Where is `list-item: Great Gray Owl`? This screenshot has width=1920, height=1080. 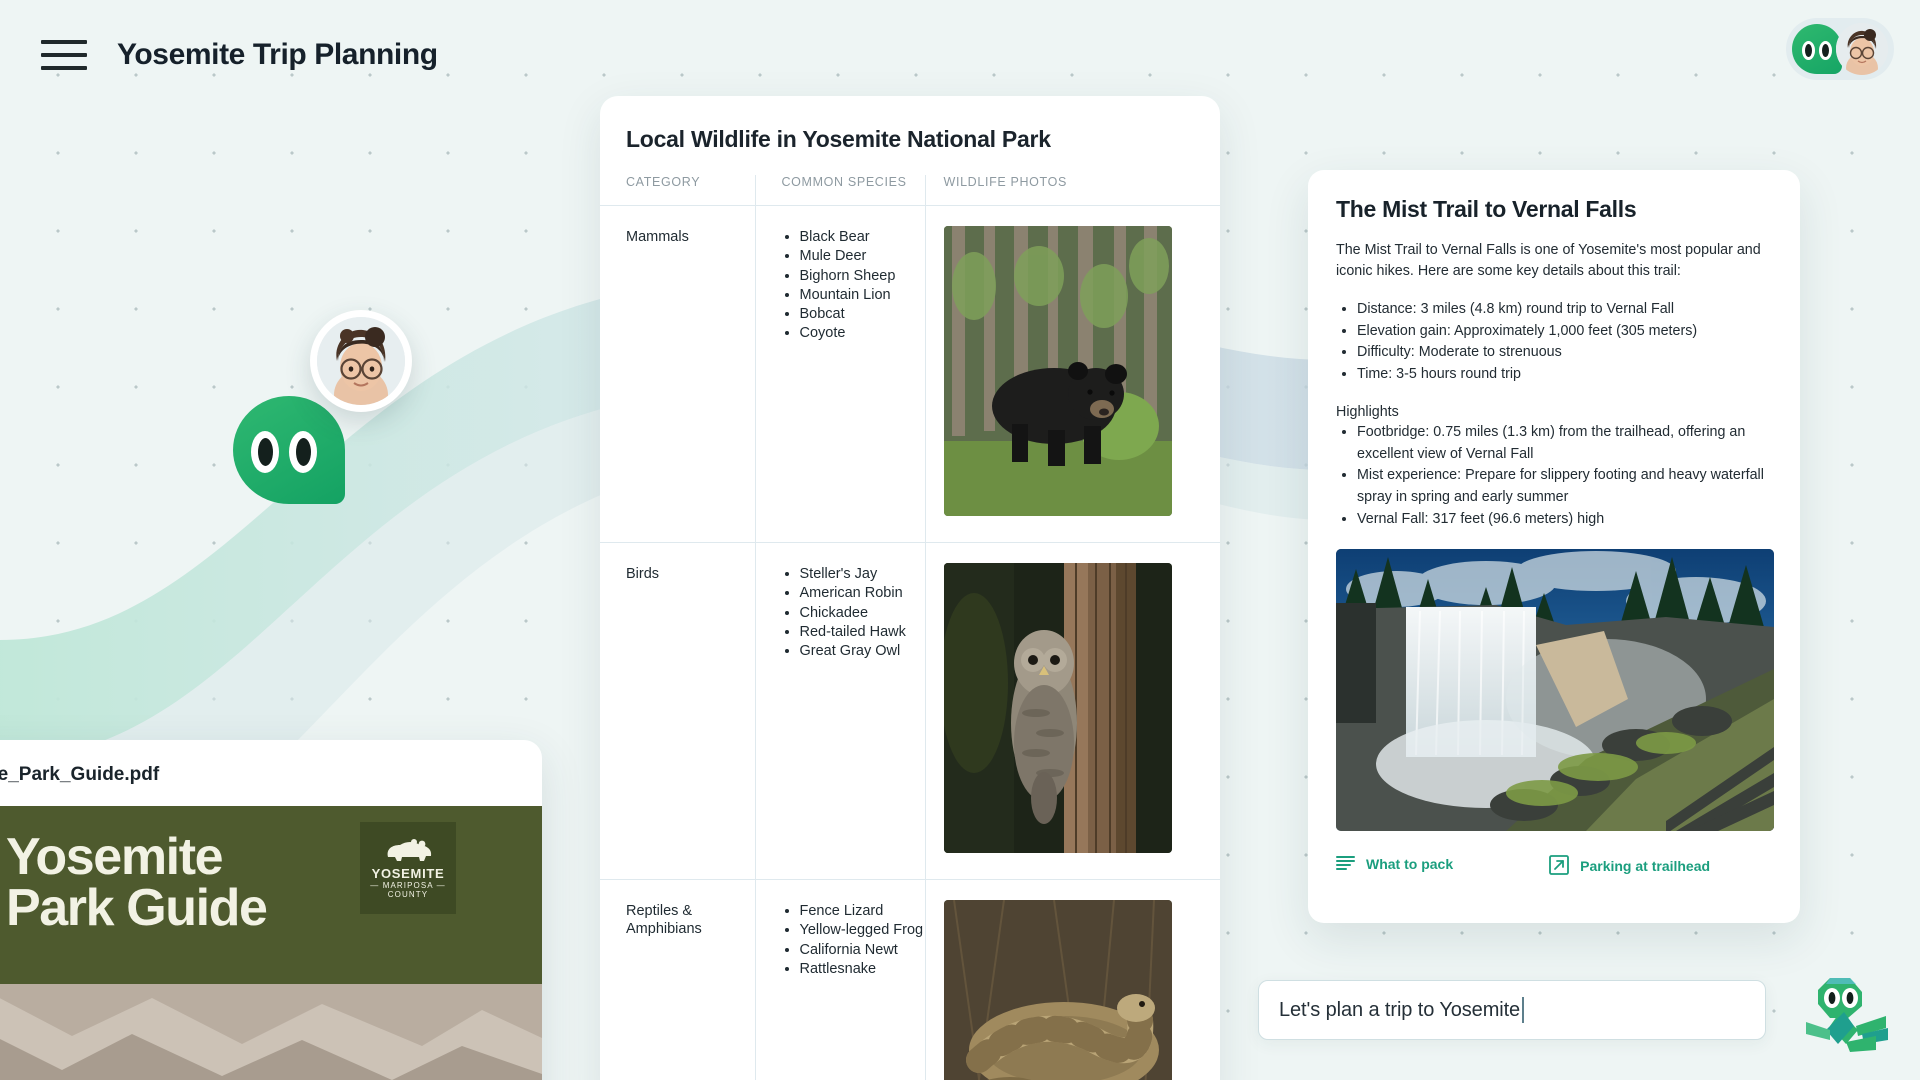
list-item: Great Gray Owl is located at coordinates (862, 651).